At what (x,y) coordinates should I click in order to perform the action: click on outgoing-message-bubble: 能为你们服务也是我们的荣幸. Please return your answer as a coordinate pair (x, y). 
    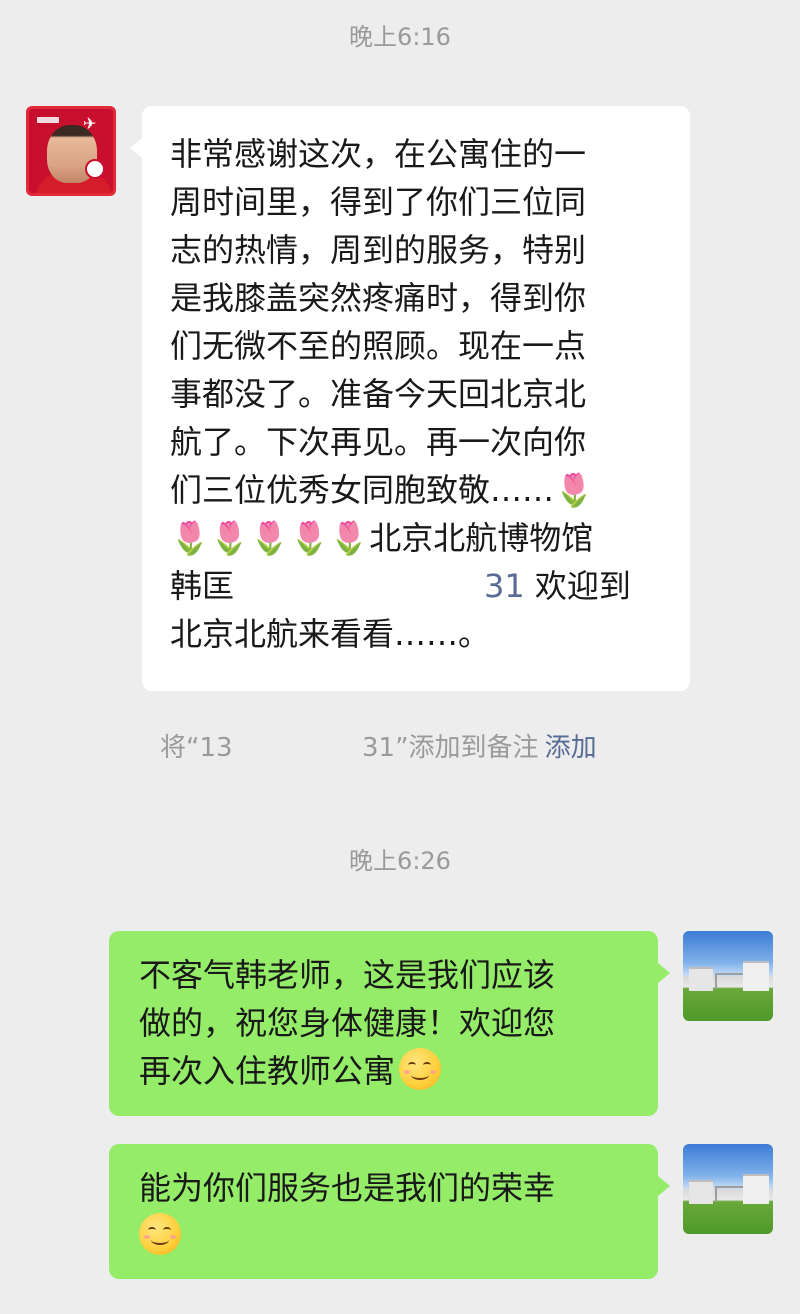
    Looking at the image, I should click on (389, 1211).